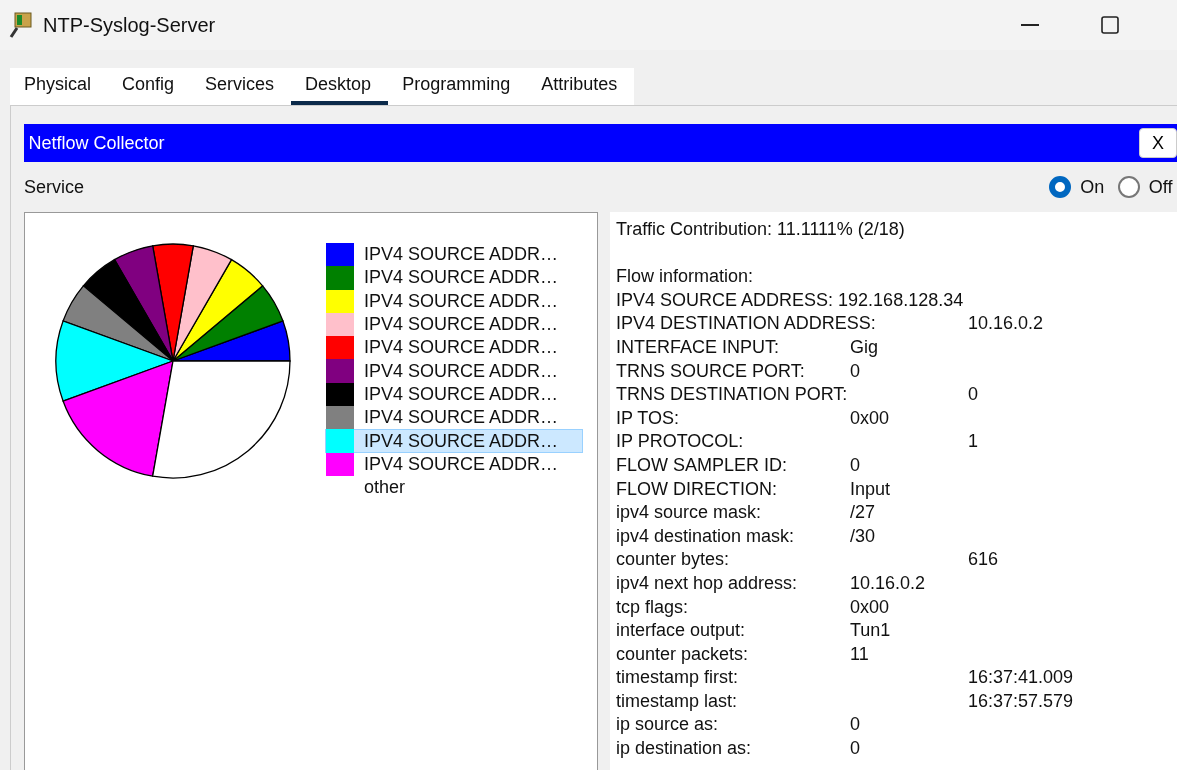 The width and height of the screenshot is (1177, 770). What do you see at coordinates (340, 86) in the screenshot?
I see `tab: Desktop` at bounding box center [340, 86].